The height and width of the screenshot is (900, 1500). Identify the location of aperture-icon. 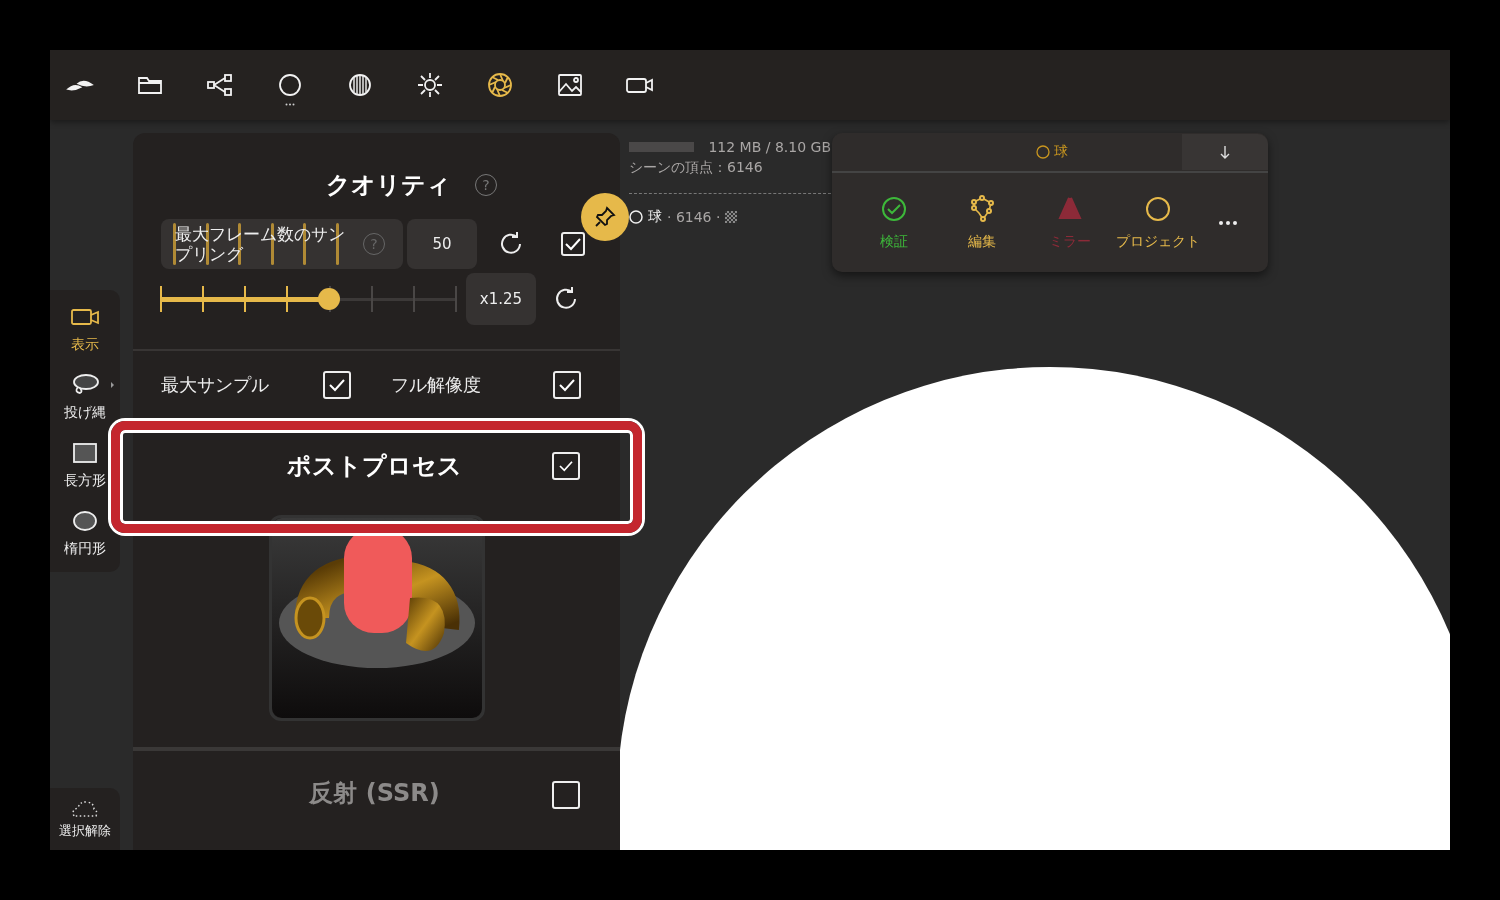
(500, 85).